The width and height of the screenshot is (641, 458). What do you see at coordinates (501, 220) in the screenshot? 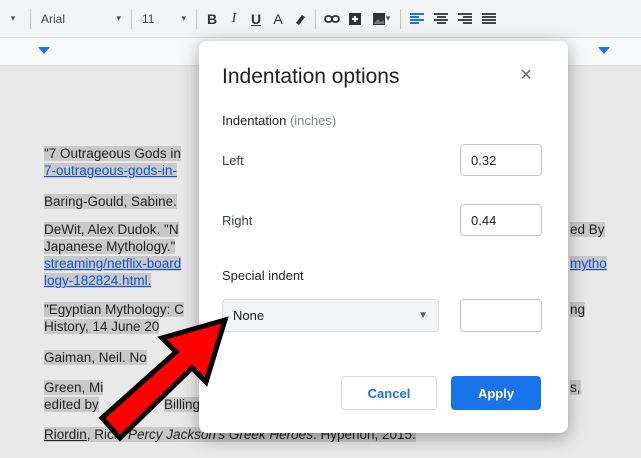
I see `right-indent-input: 0.44` at bounding box center [501, 220].